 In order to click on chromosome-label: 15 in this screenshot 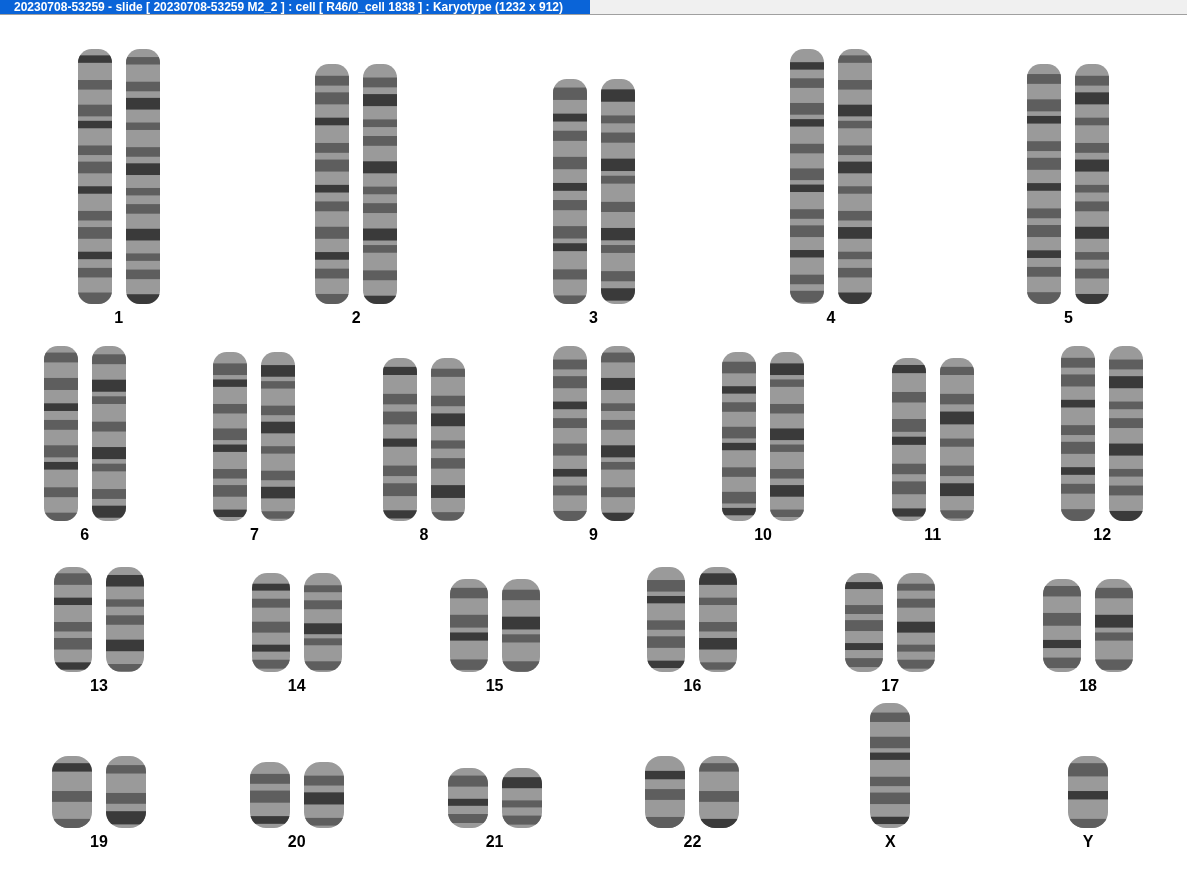, I will do `click(494, 686)`.